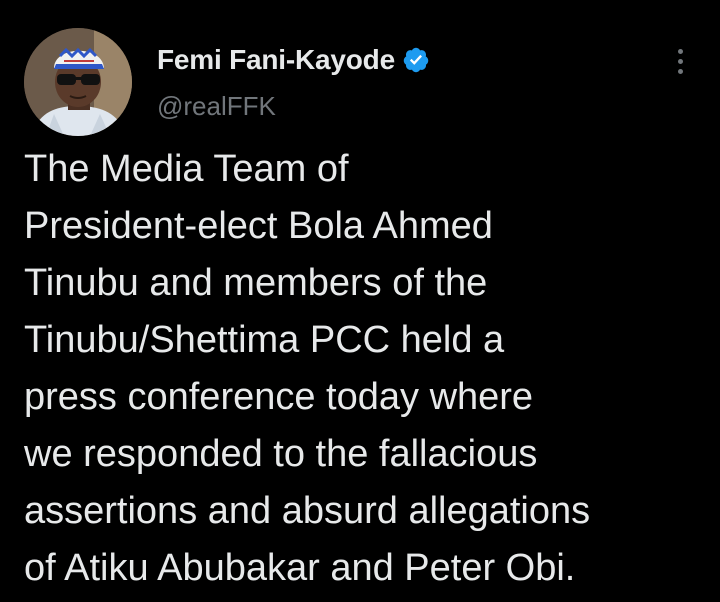 The height and width of the screenshot is (602, 720). Describe the element at coordinates (279, 397) in the screenshot. I see `tweet-text-line: press conference today where` at that location.